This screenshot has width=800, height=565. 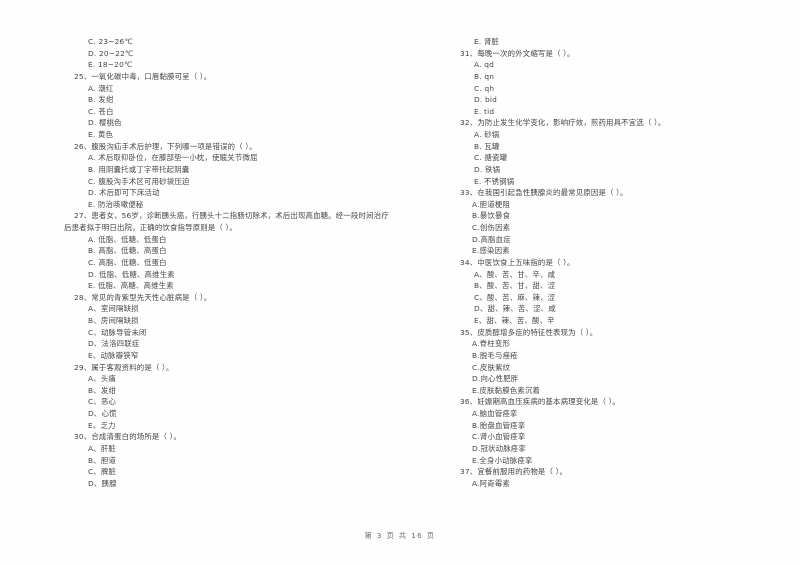 I want to click on option-item: D. 20~22℃, so click(x=111, y=53).